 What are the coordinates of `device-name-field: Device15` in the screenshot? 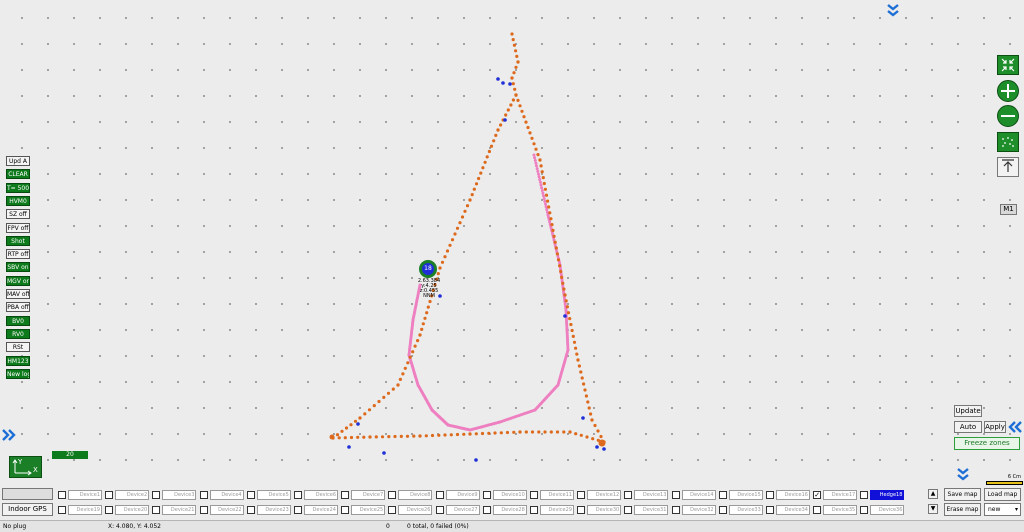 It's located at (745, 495).